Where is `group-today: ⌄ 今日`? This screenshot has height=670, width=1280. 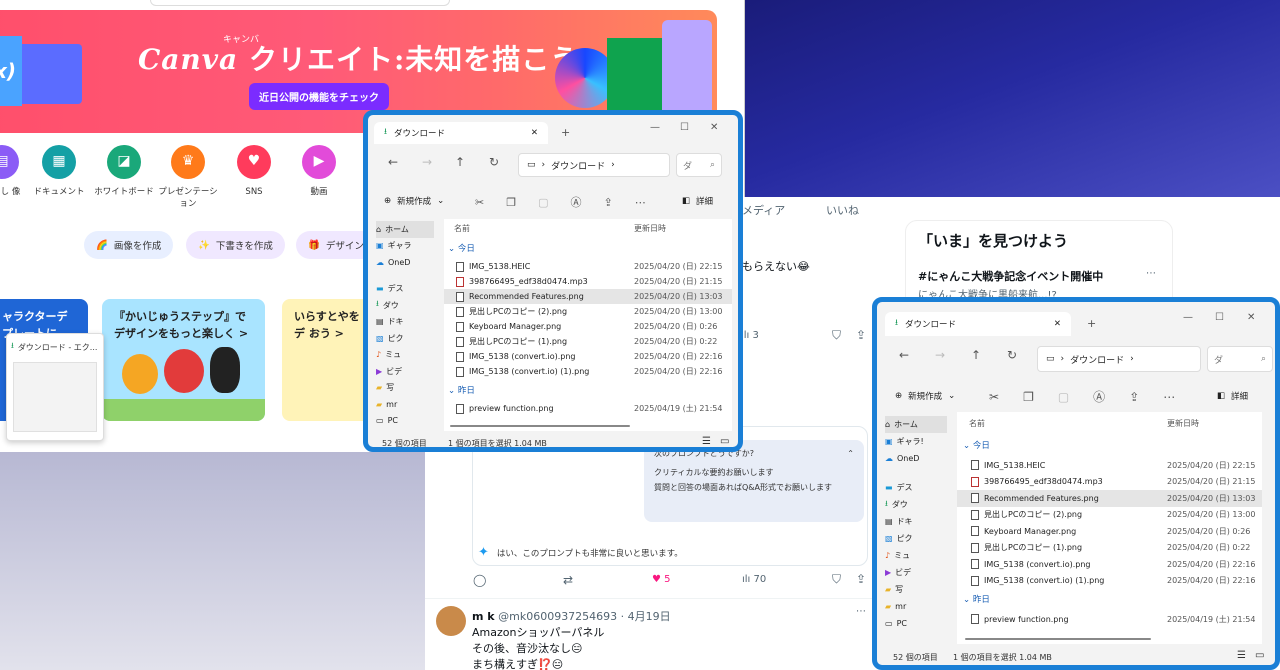
group-today: ⌄ 今日 is located at coordinates (976, 445).